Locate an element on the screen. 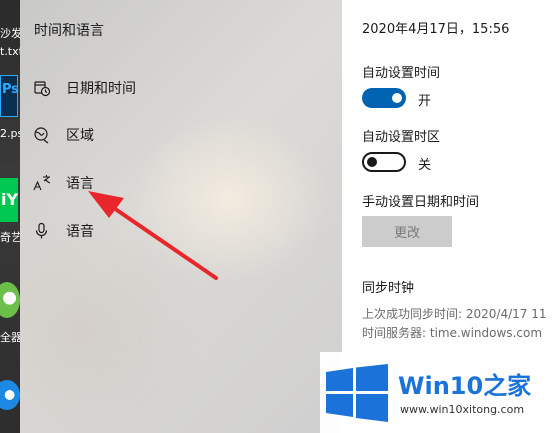 Image resolution: width=555 pixels, height=433 pixels. photoshop-icon: Ps is located at coordinates (9, 96).